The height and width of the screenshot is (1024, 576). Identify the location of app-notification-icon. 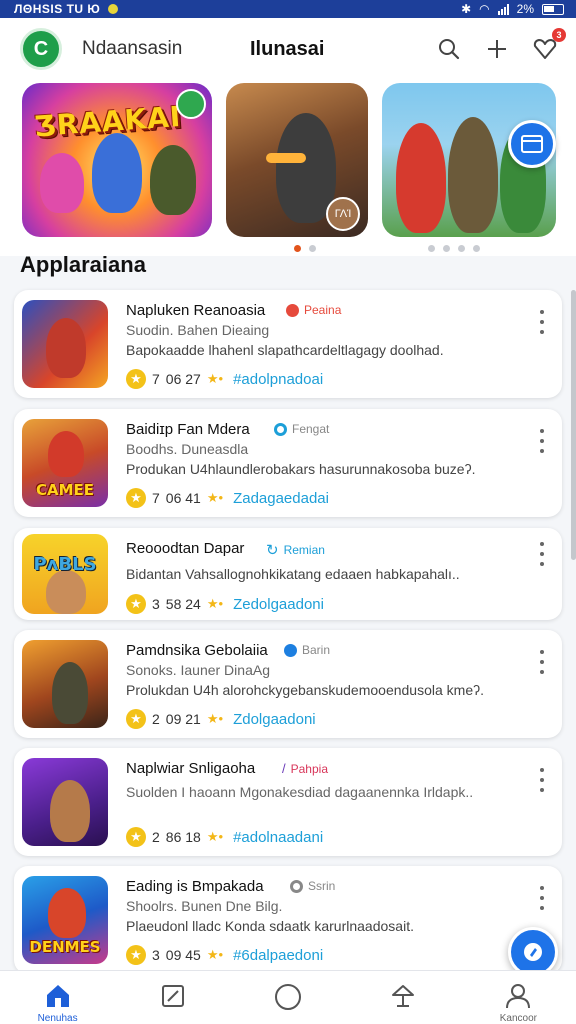
(113, 9).